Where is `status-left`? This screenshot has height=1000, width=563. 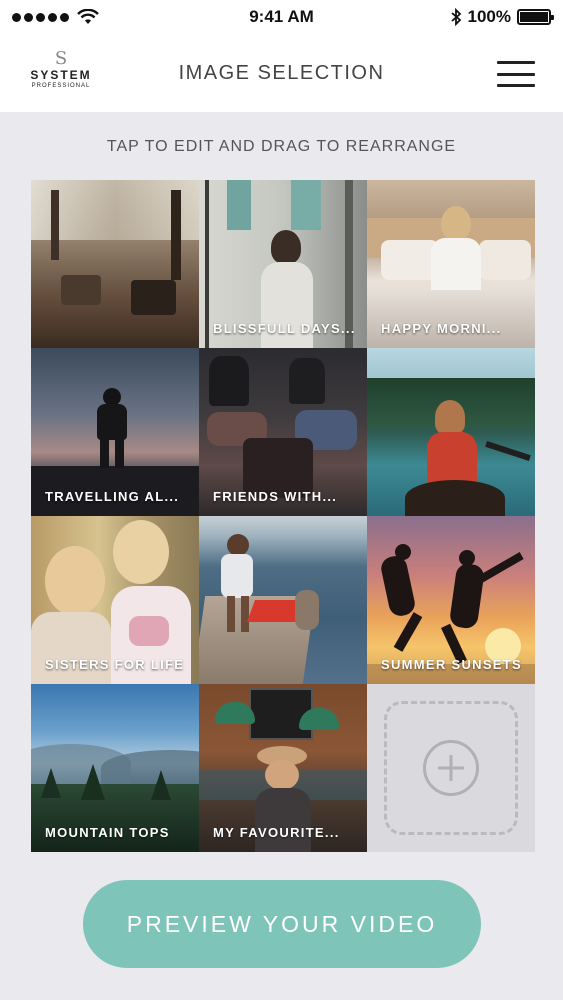 status-left is located at coordinates (55, 17).